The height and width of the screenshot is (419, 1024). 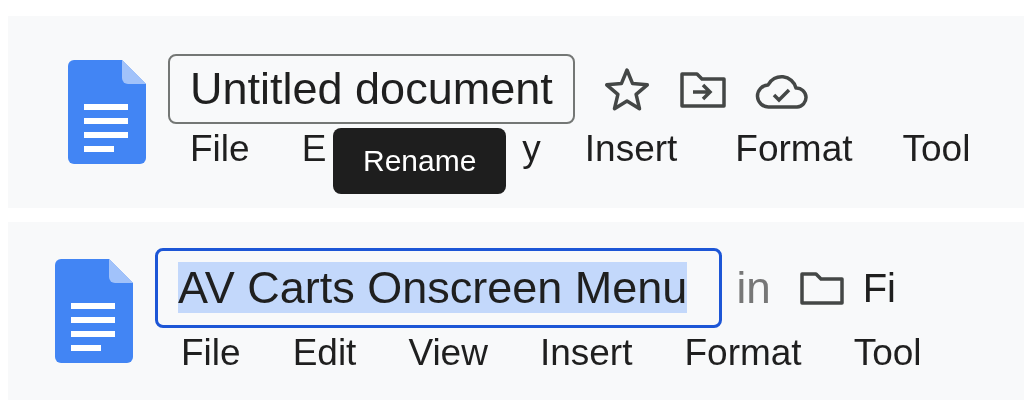 What do you see at coordinates (420, 161) in the screenshot?
I see `tooltip: Rename` at bounding box center [420, 161].